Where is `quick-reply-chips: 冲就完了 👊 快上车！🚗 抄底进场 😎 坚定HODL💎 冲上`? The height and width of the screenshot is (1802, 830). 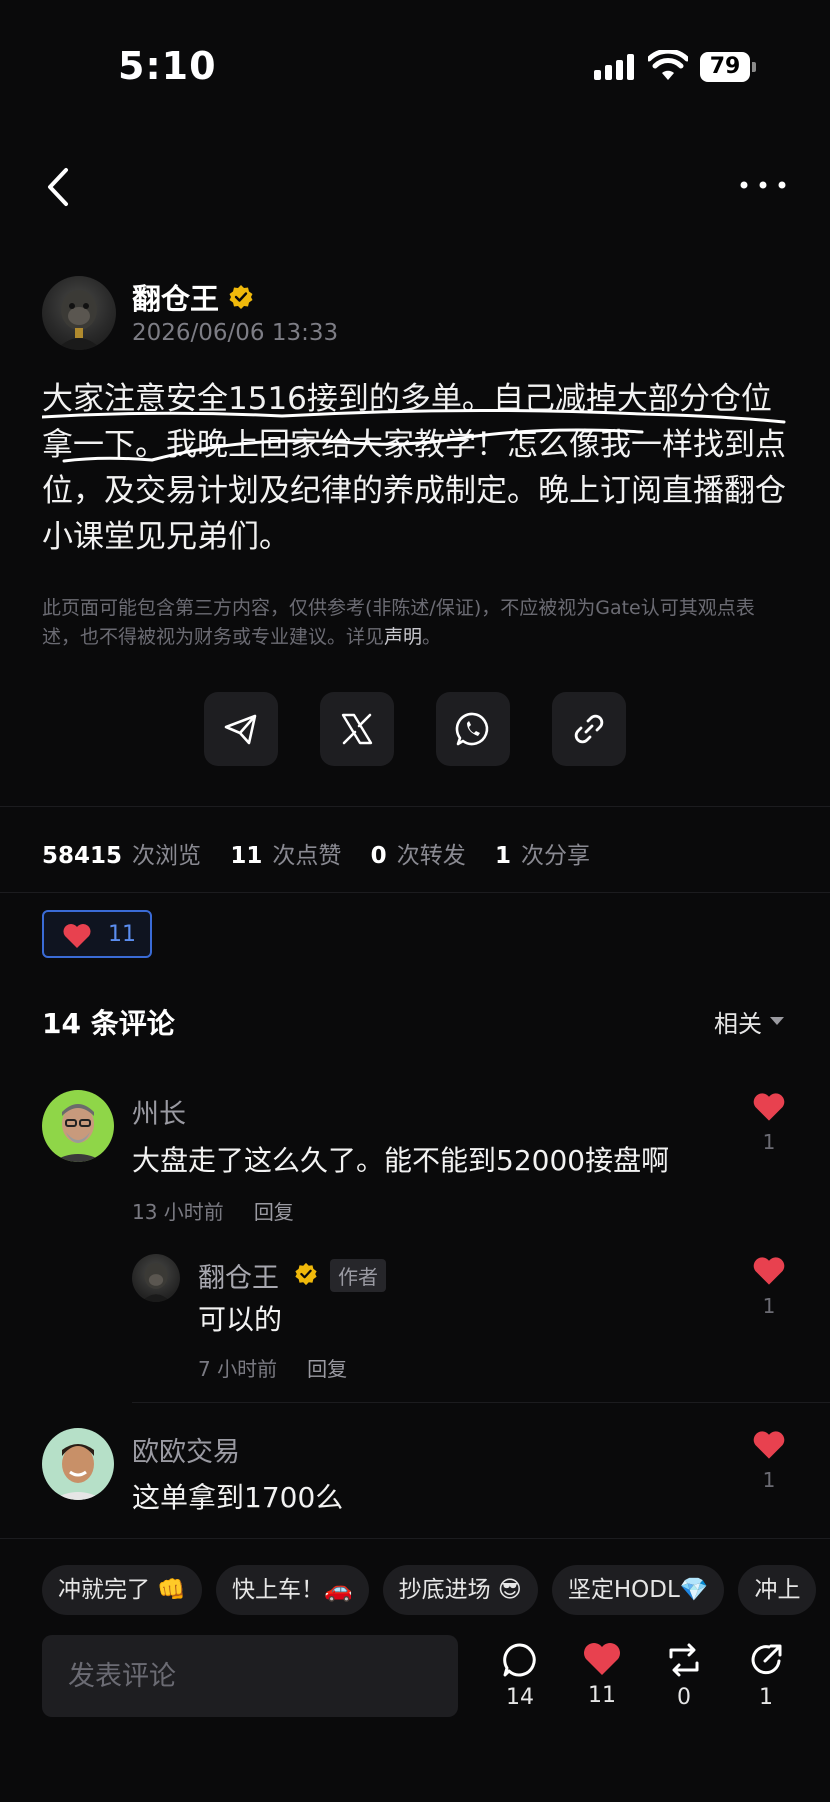 quick-reply-chips: 冲就完了 👊 快上车！🚗 抄底进场 😎 坚定HODL💎 冲上 is located at coordinates (436, 1590).